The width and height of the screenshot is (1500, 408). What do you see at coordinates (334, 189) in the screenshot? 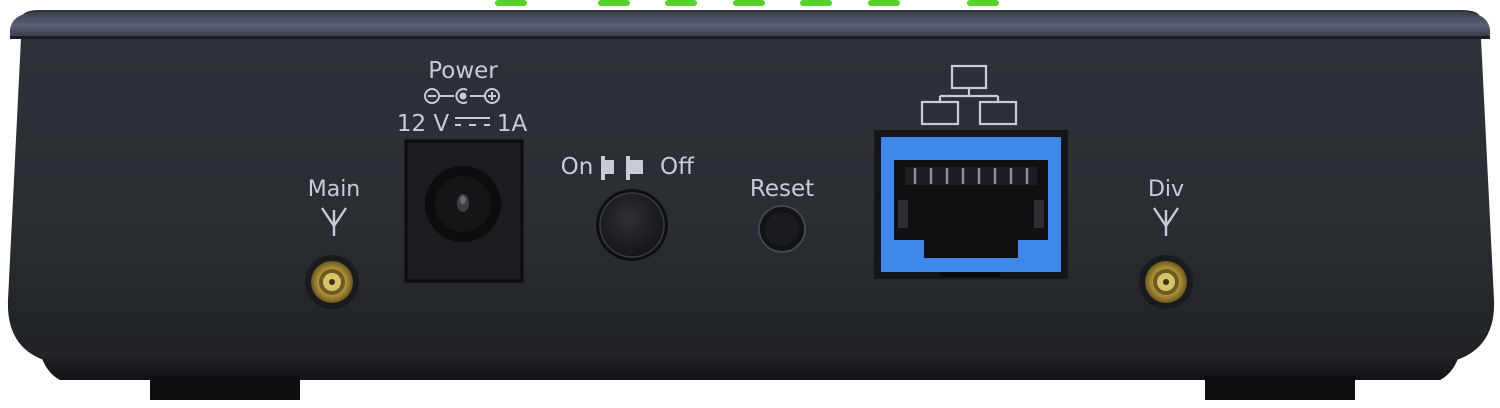
I see `main-label: Main` at bounding box center [334, 189].